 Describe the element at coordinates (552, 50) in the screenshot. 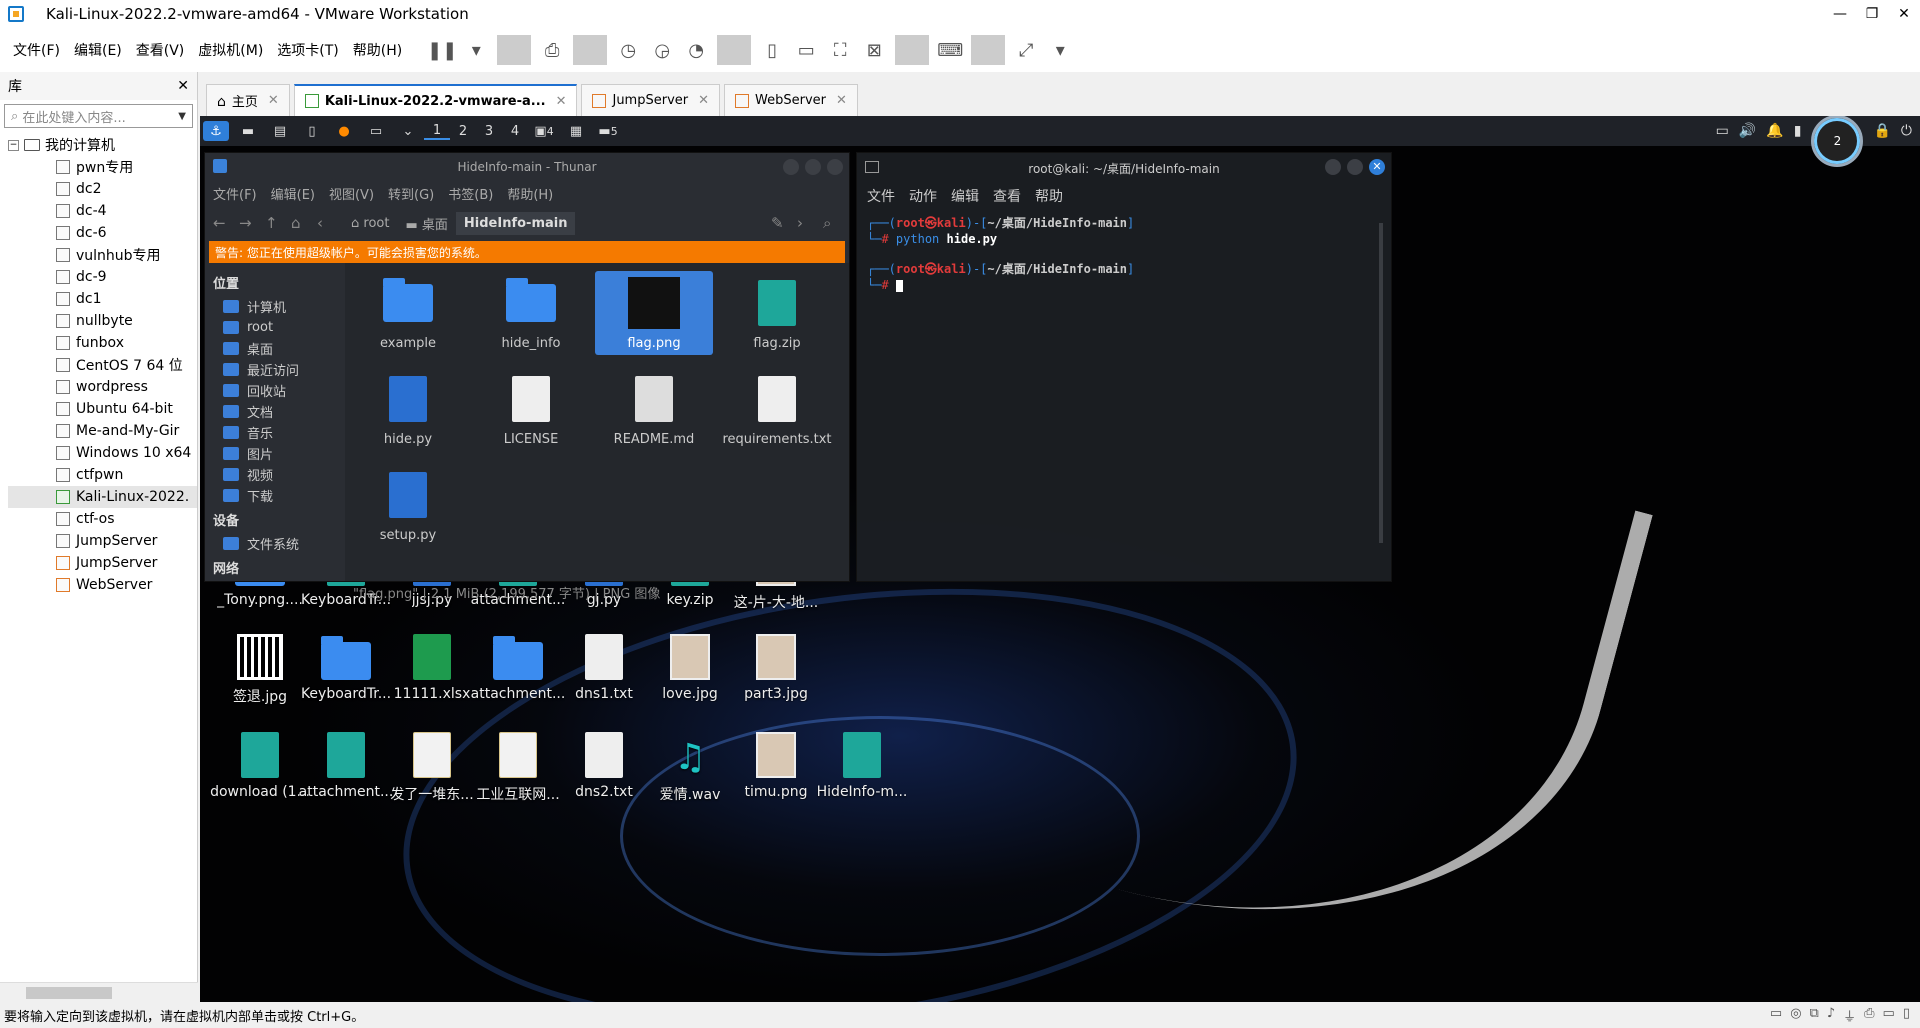

I see `send-ctrl-alt-del-icon: ⎙` at that location.